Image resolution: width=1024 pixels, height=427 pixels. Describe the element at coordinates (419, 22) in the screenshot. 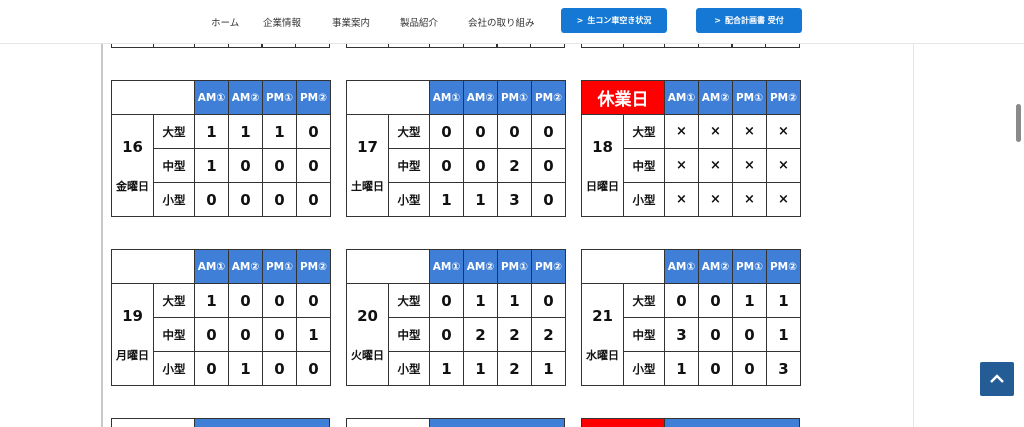

I see `nav-products: 製品紹介` at that location.